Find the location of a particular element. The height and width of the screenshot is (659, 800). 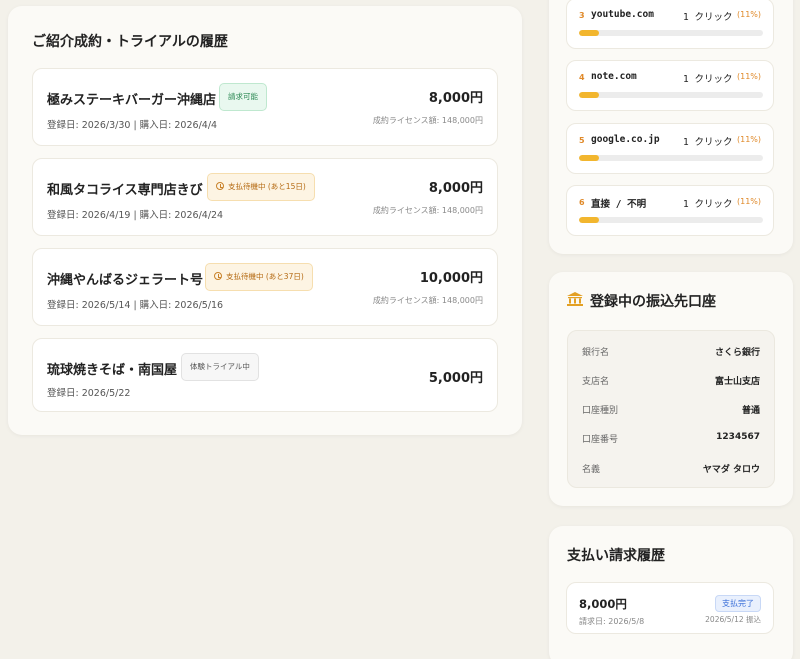

status-badge: 請求可能 is located at coordinates (243, 97).